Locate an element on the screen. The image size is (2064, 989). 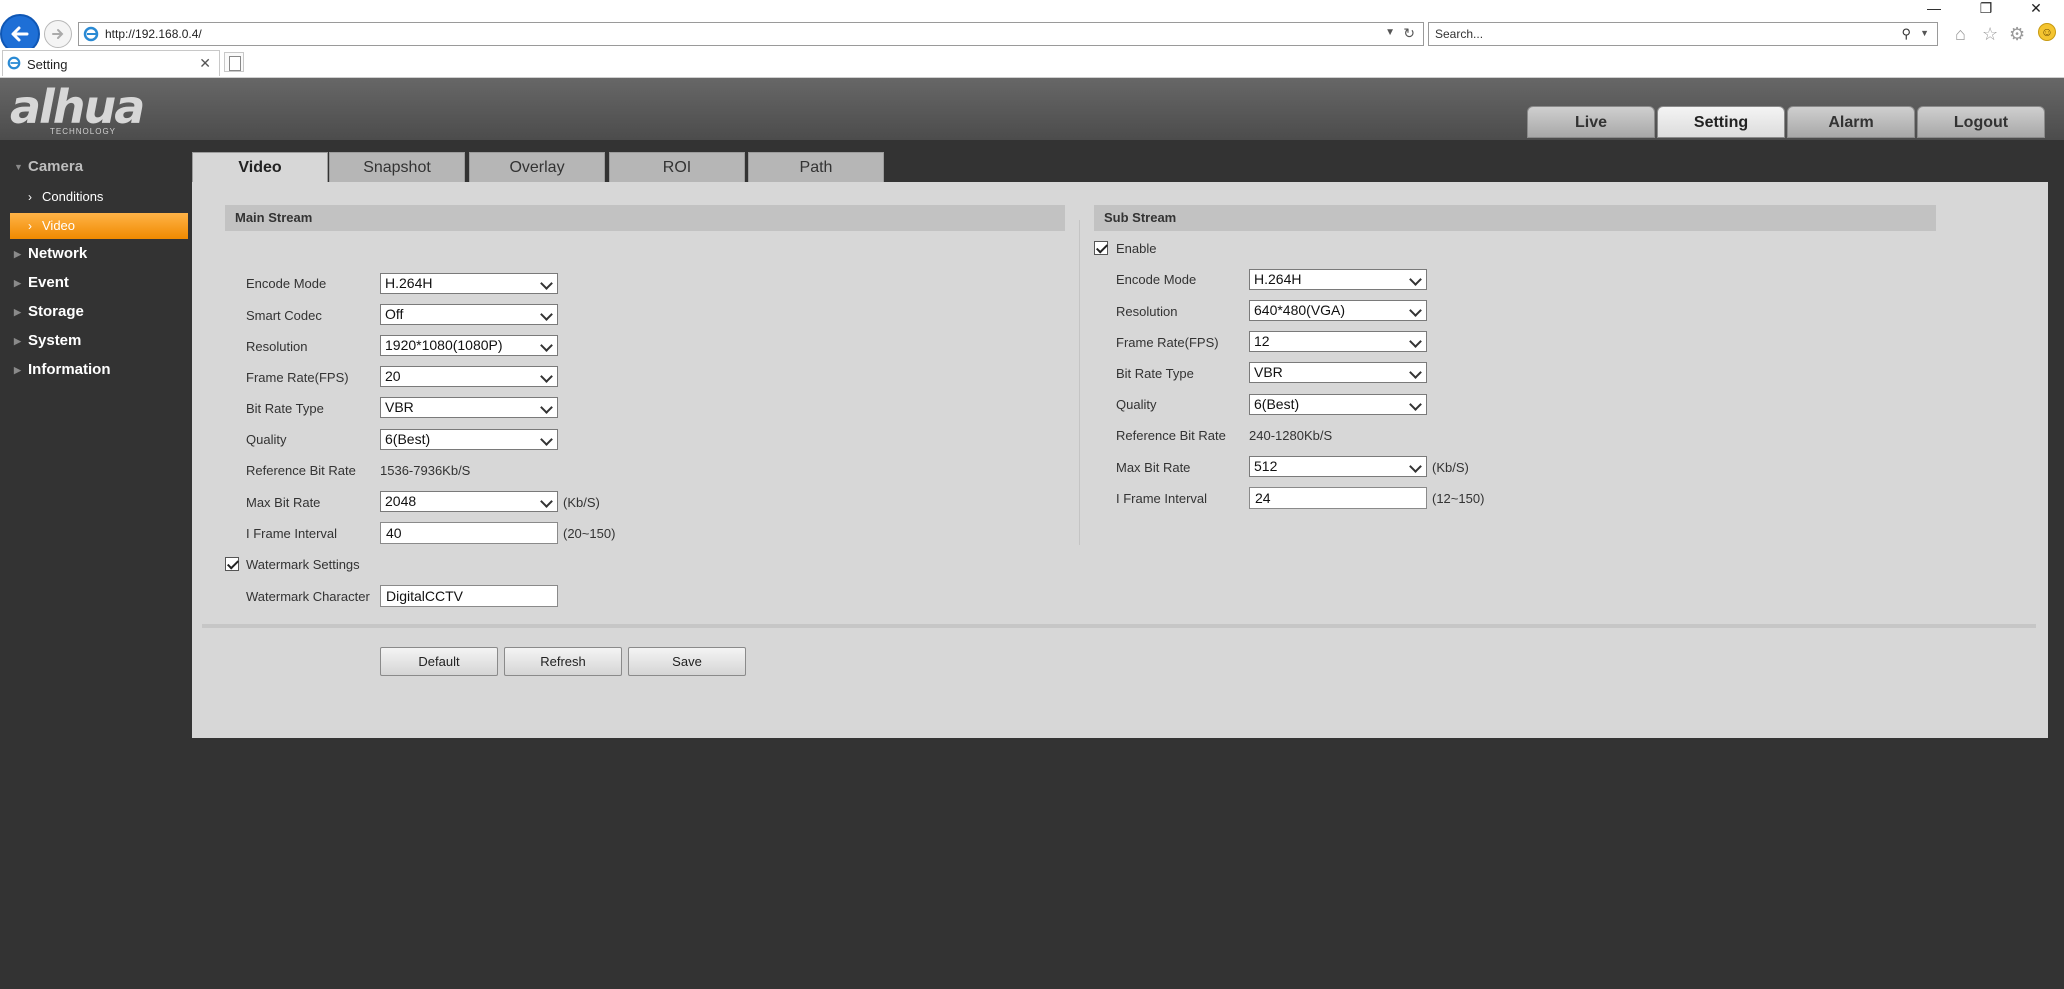
sidebar-item-conditions: › Conditions is located at coordinates (99, 197).